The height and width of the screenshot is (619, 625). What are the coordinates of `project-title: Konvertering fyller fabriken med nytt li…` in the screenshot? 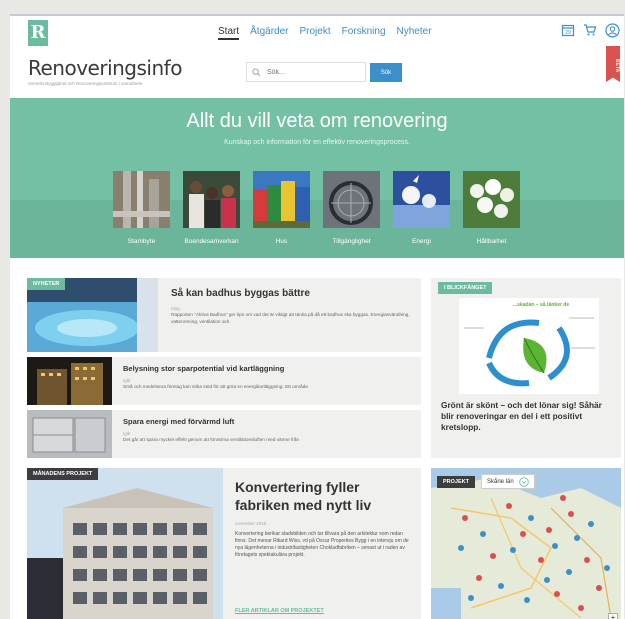 It's located at (325, 496).